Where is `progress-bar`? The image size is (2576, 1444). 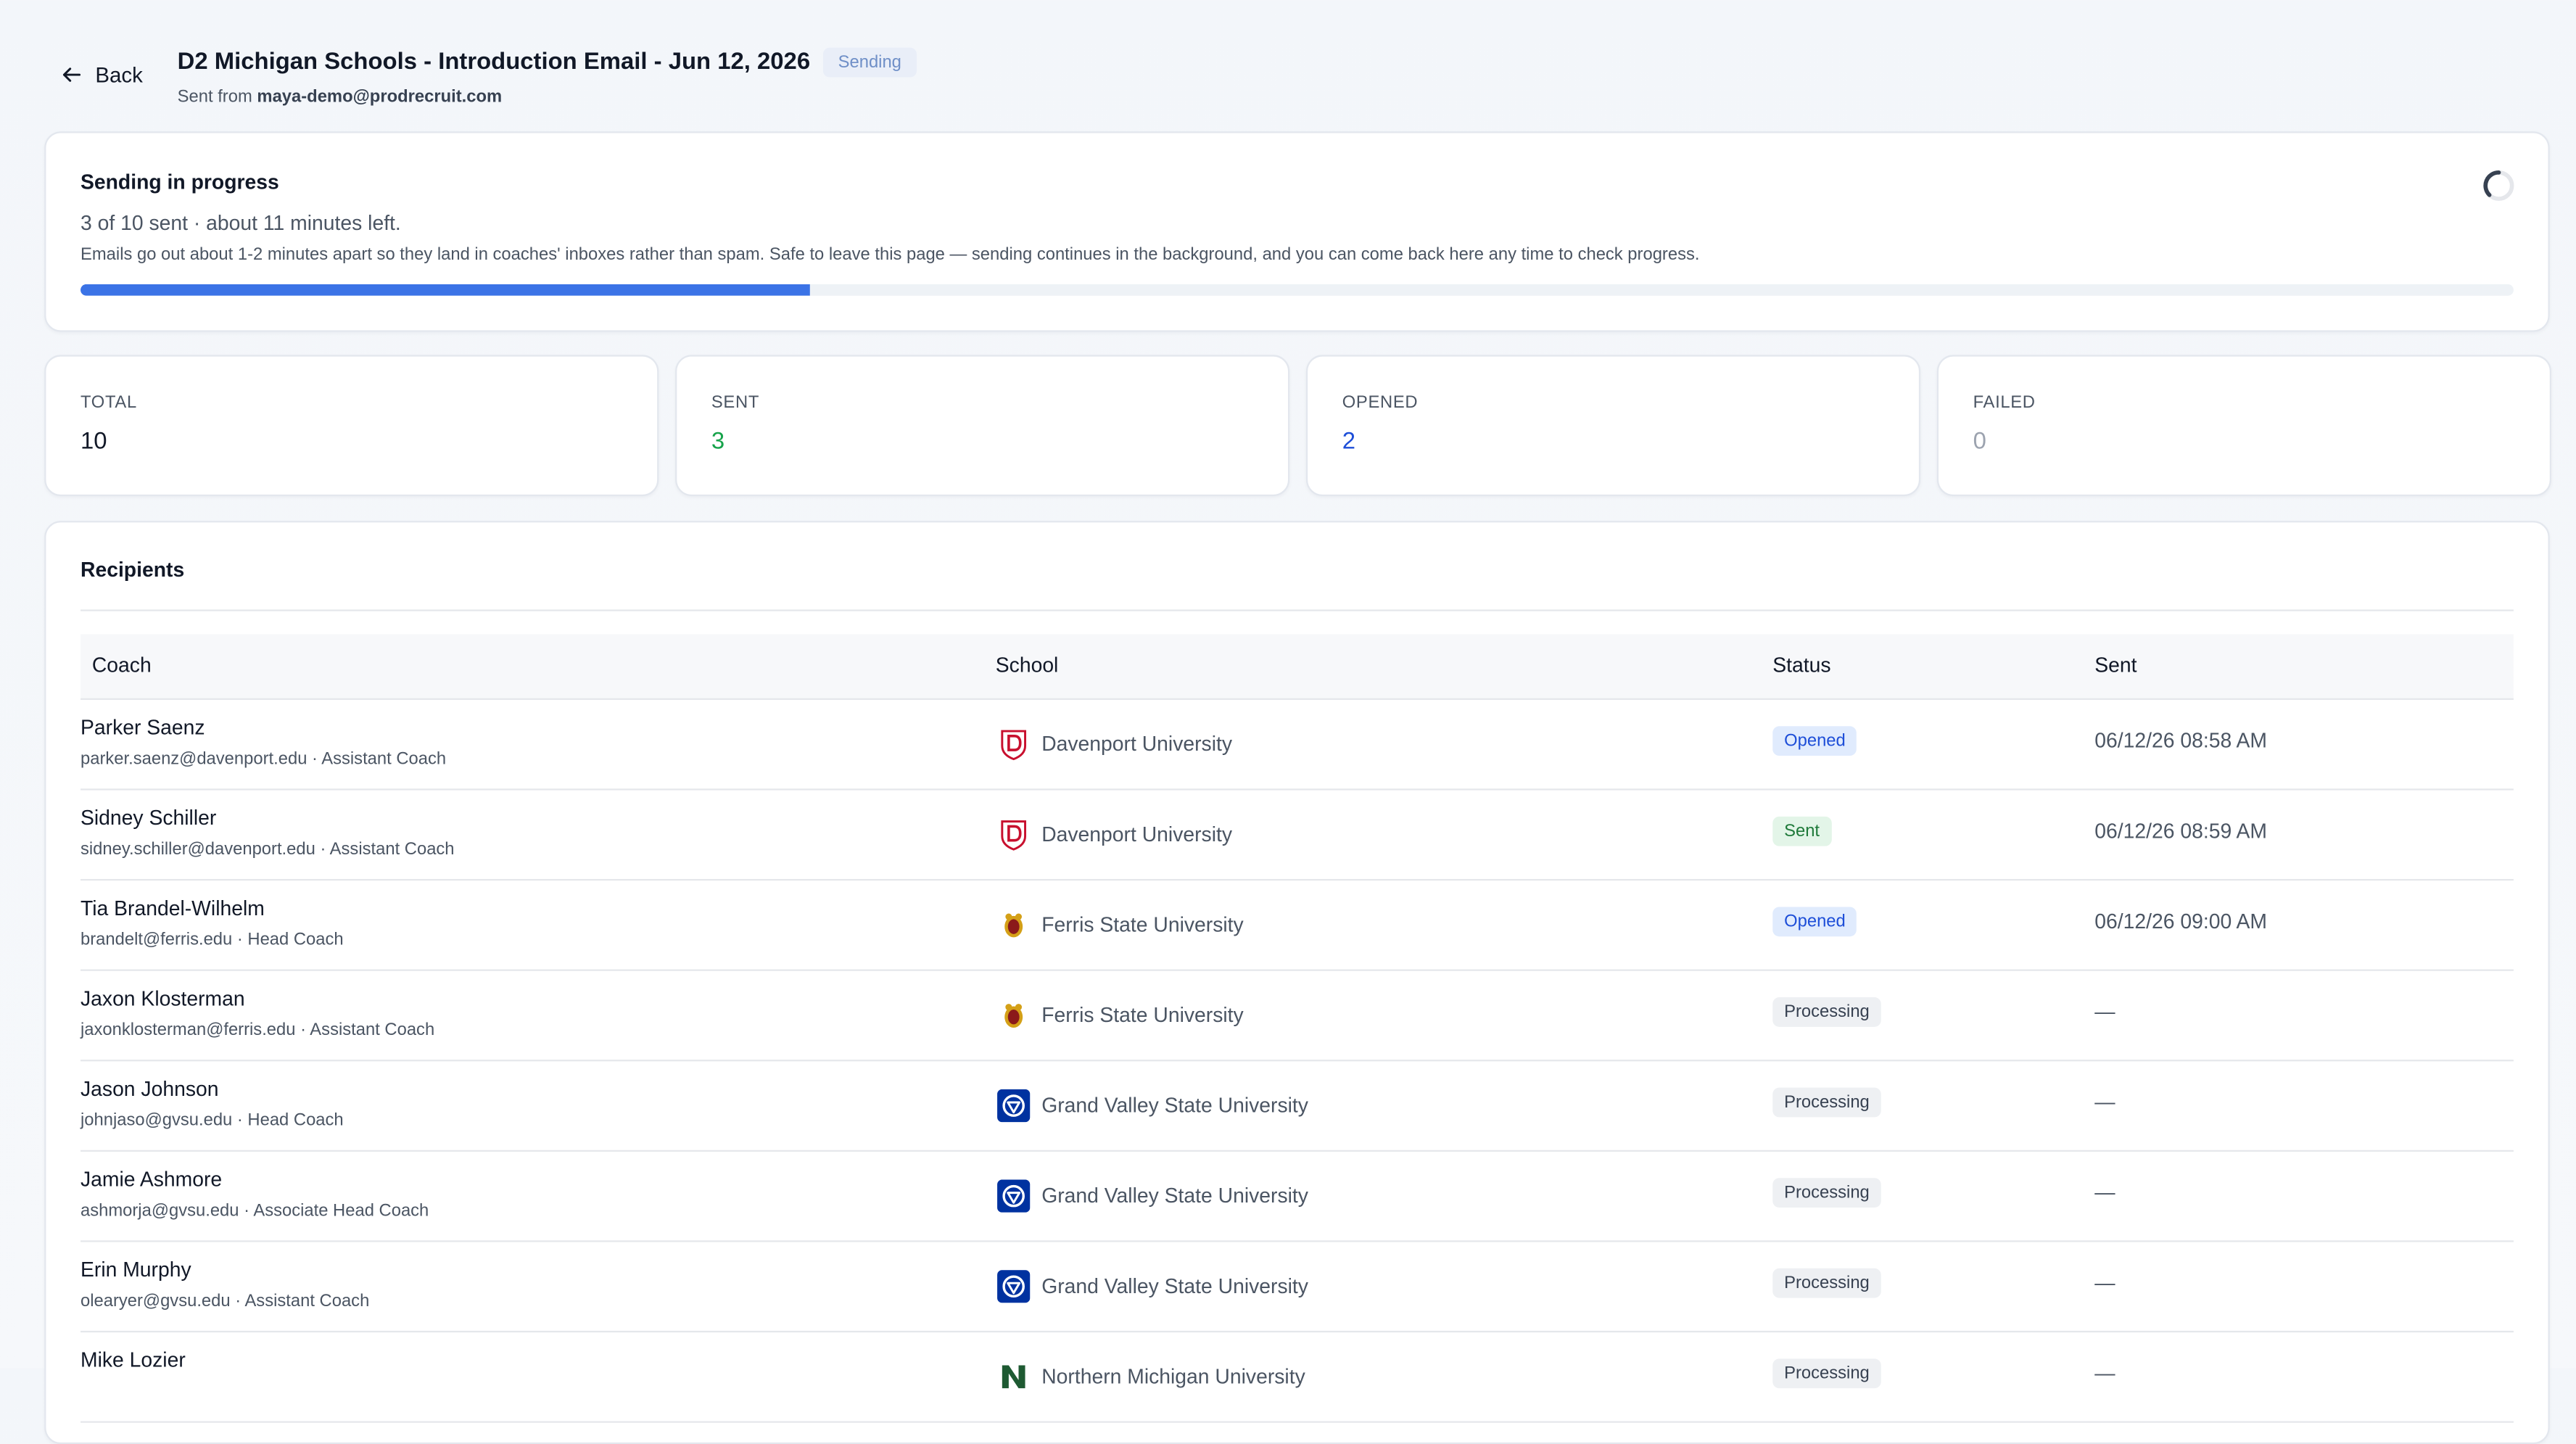
progress-bar is located at coordinates (1297, 290).